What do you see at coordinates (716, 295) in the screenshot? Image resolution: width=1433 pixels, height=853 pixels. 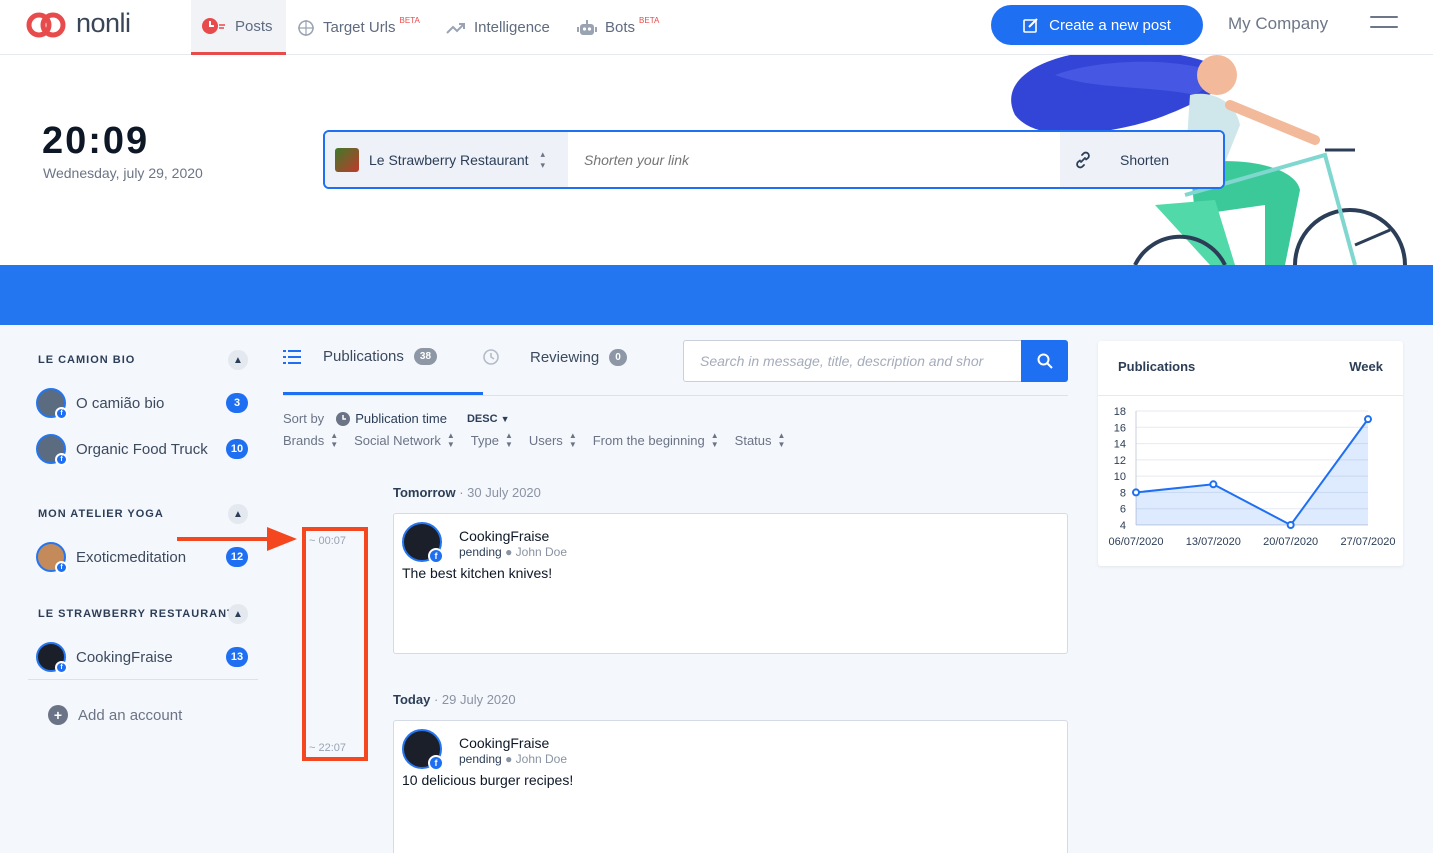 I see `accent-band` at bounding box center [716, 295].